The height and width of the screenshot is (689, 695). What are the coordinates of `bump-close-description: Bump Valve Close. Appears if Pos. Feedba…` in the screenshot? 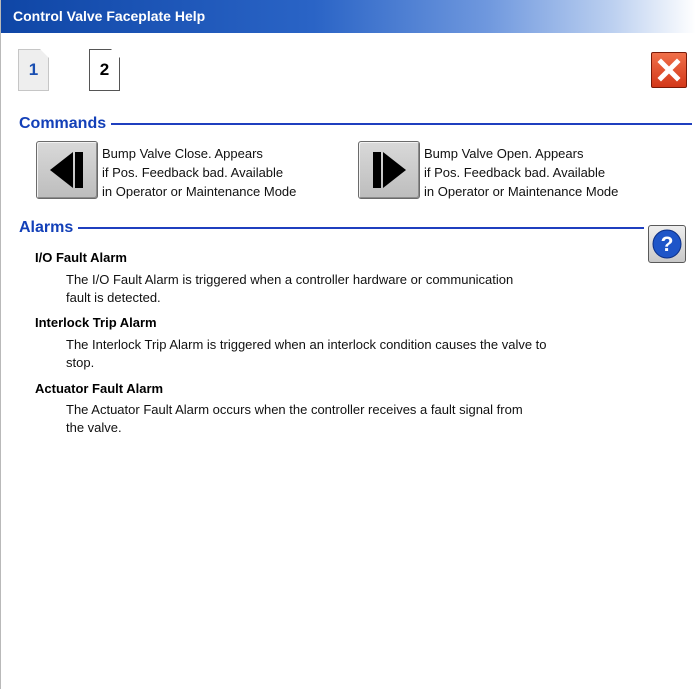 It's located at (199, 172).